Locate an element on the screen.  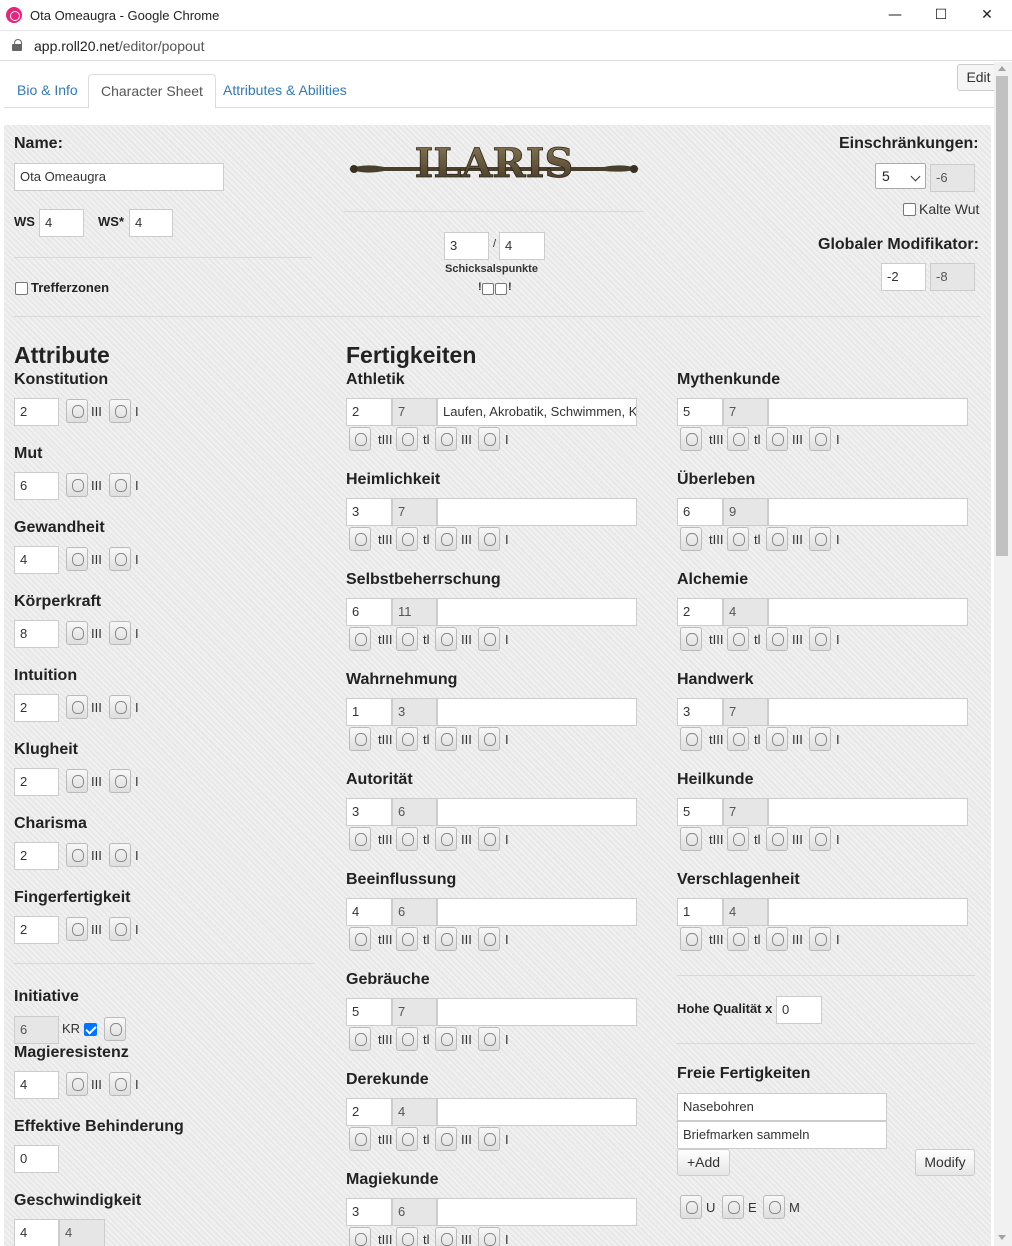
geschwindigkeit-input: 4 is located at coordinates (36, 1232).